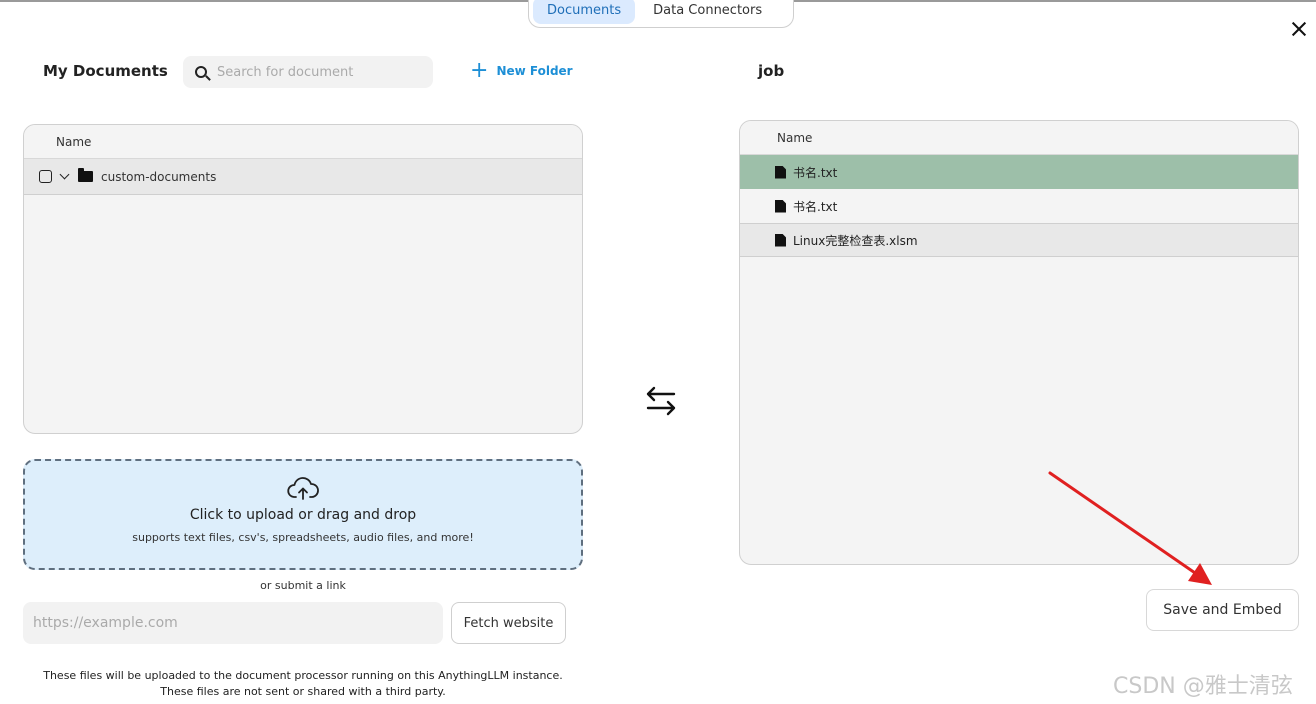 This screenshot has height=704, width=1316. I want to click on new-folder-button: + New Folder, so click(521, 70).